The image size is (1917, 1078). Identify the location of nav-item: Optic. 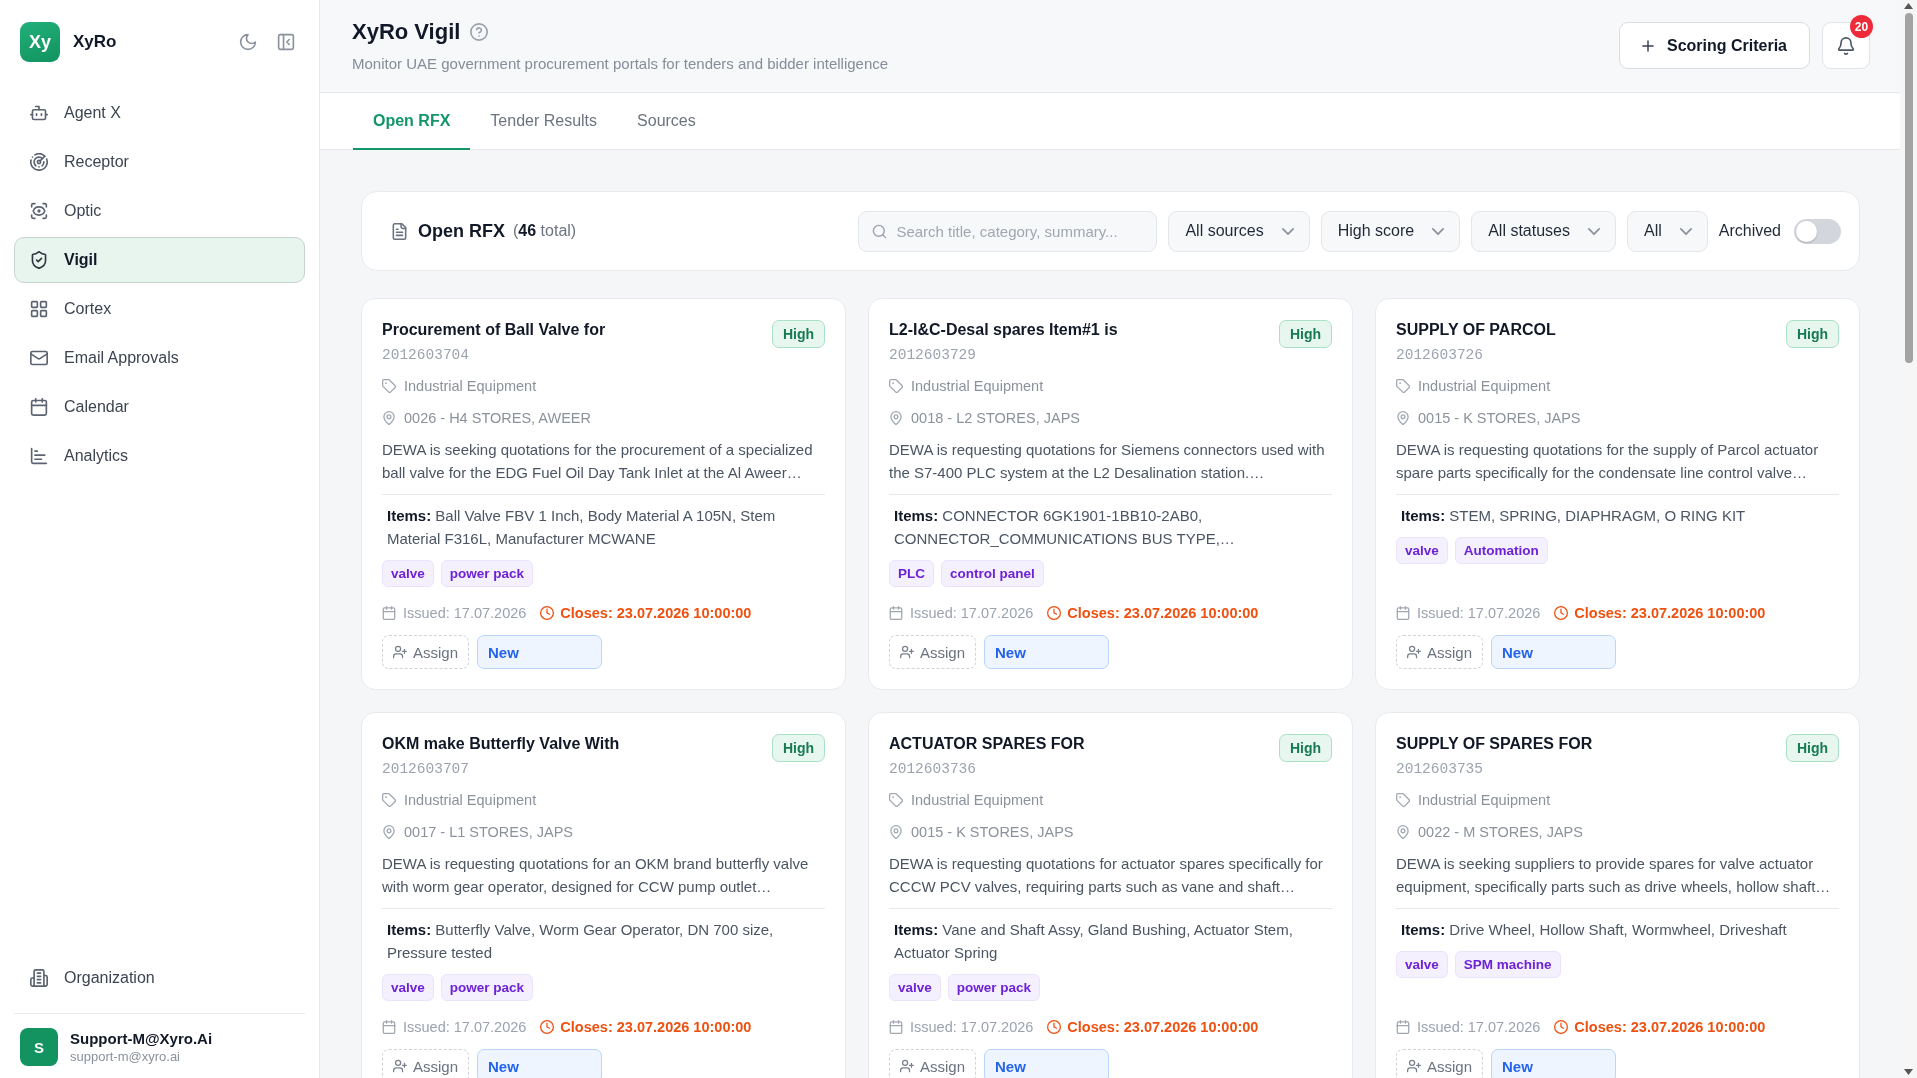
(159, 211).